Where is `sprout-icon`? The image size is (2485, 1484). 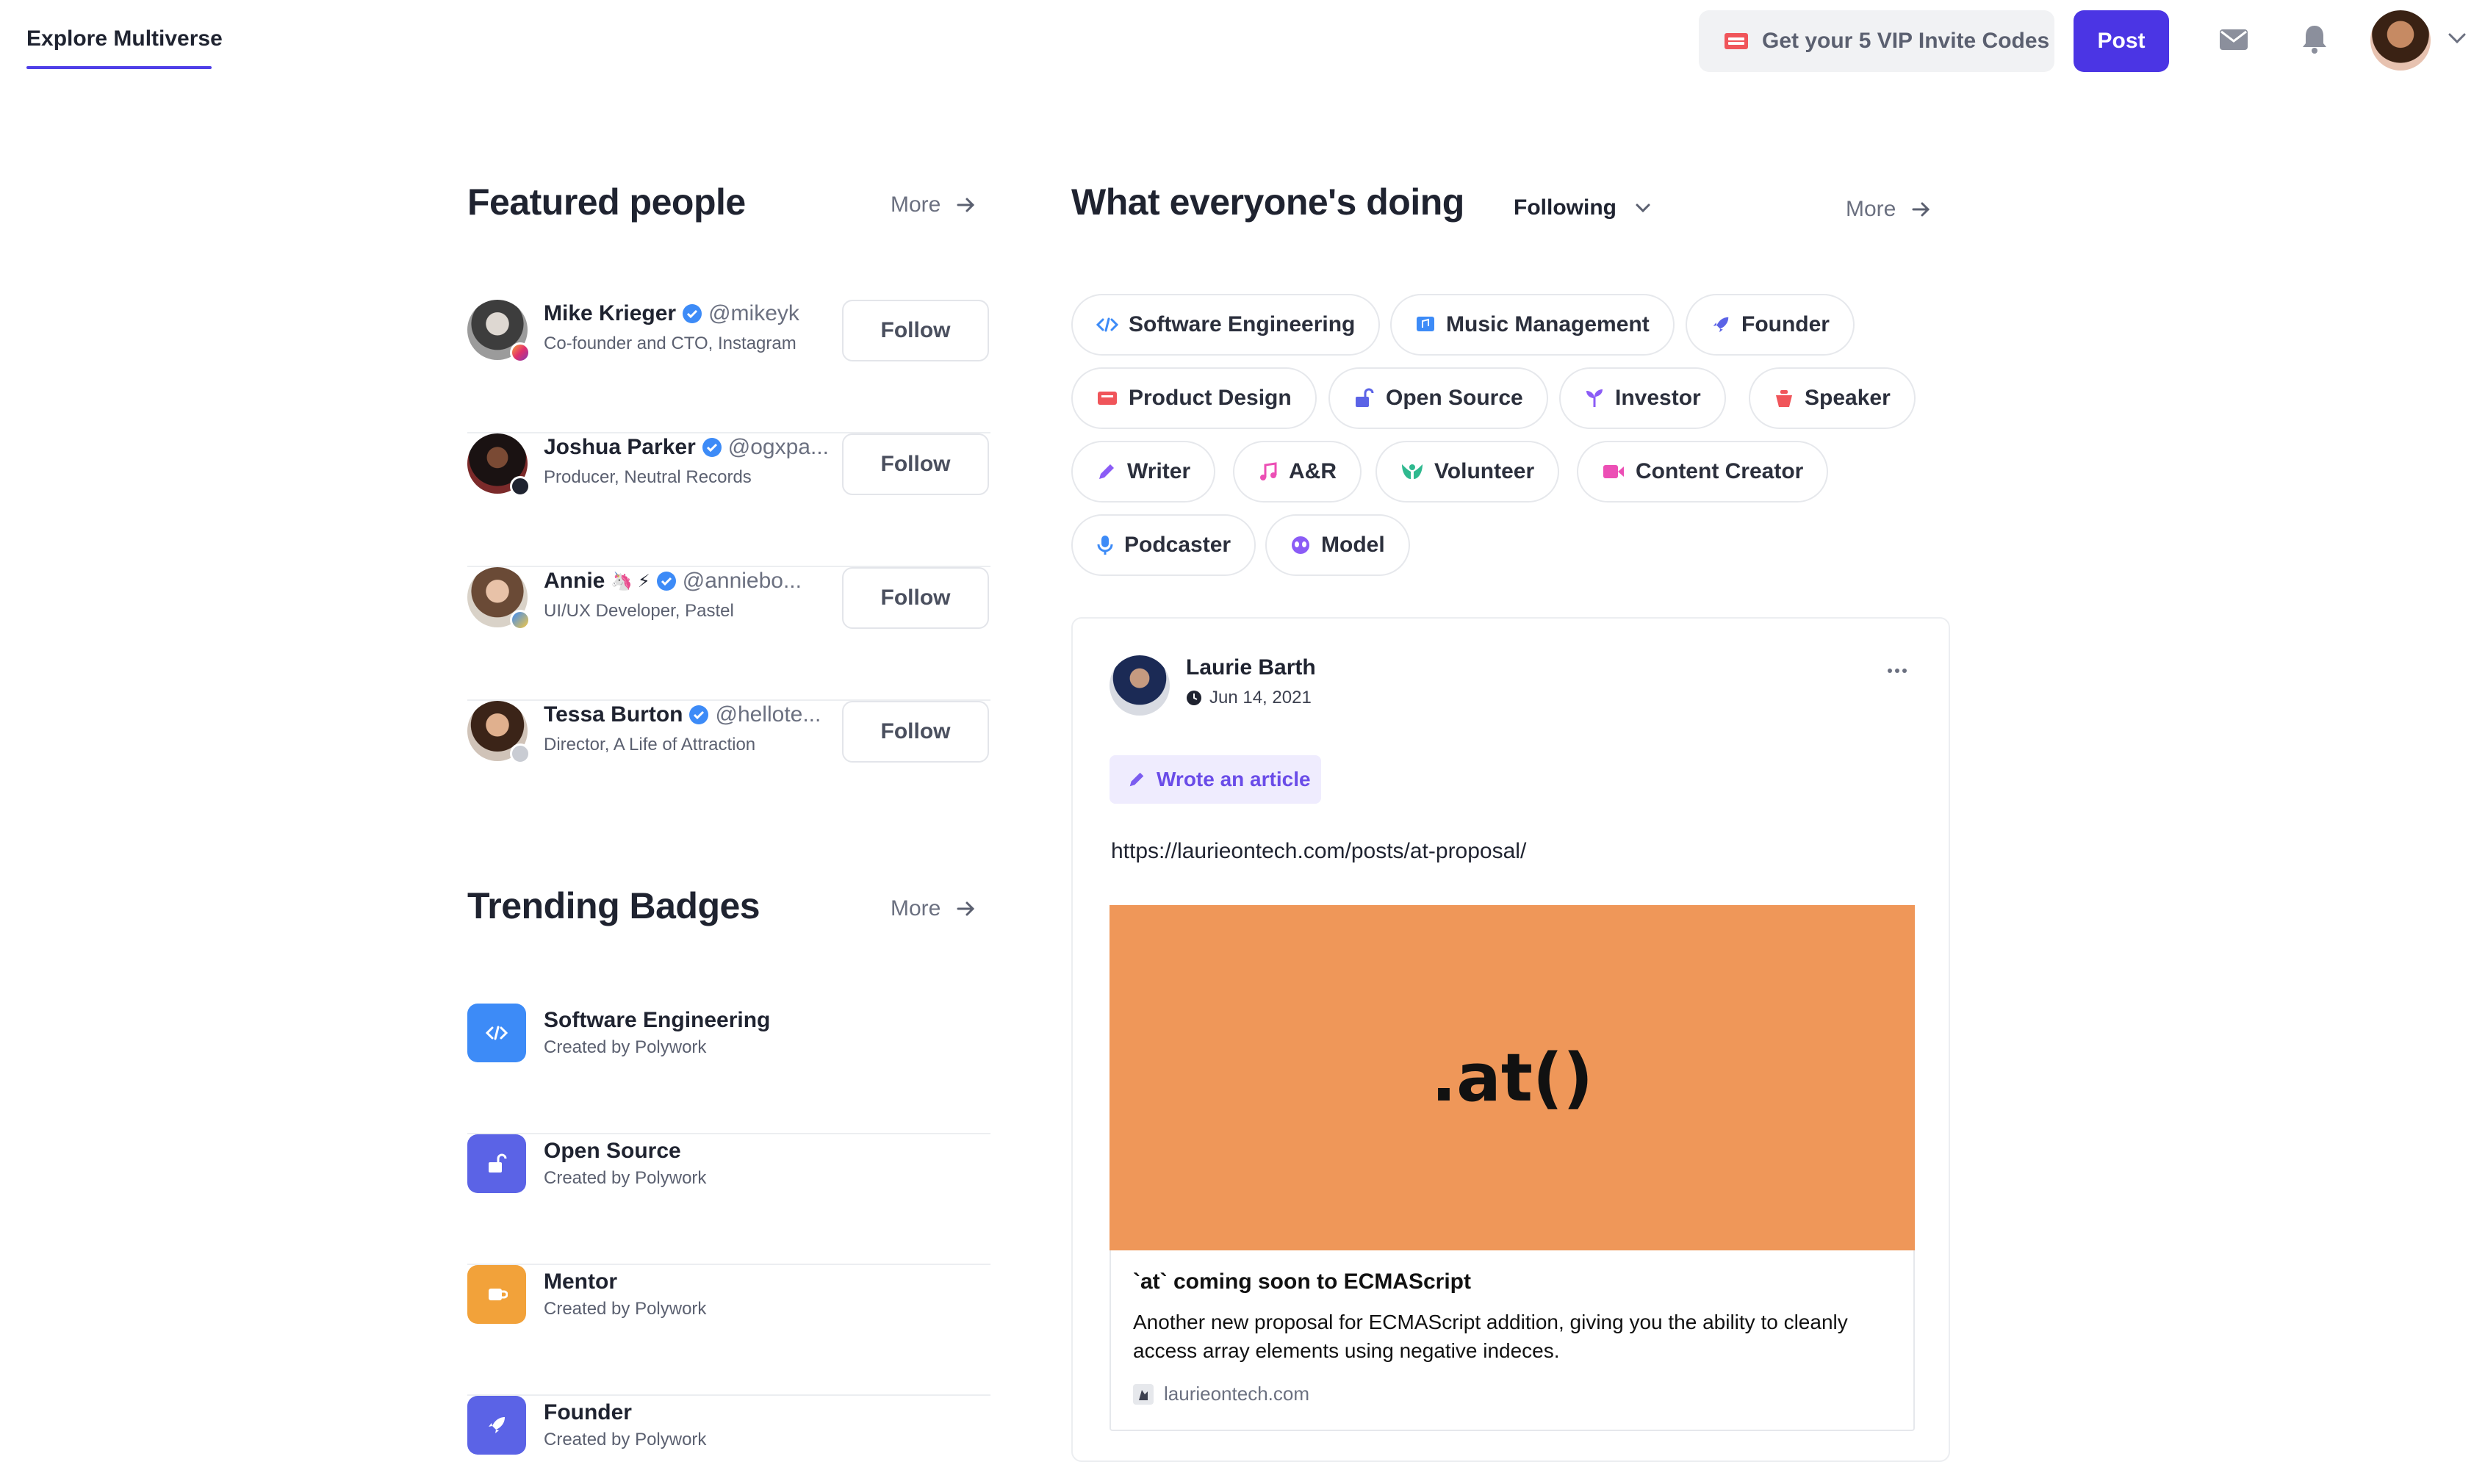 sprout-icon is located at coordinates (1594, 398).